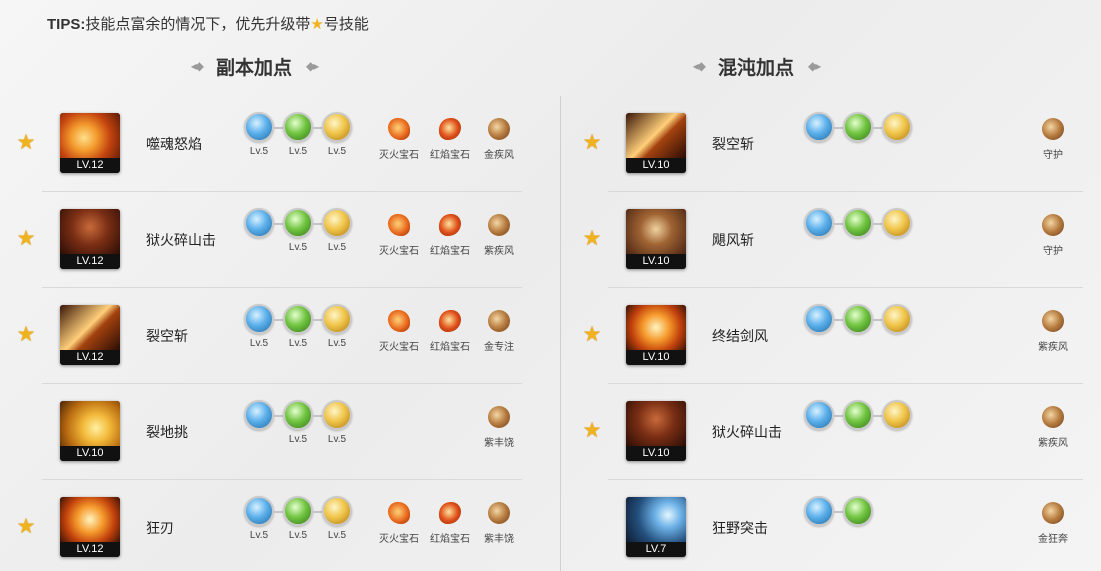 This screenshot has width=1101, height=571. Describe the element at coordinates (66, 24) in the screenshot. I see `tips-key: TIPS:` at that location.